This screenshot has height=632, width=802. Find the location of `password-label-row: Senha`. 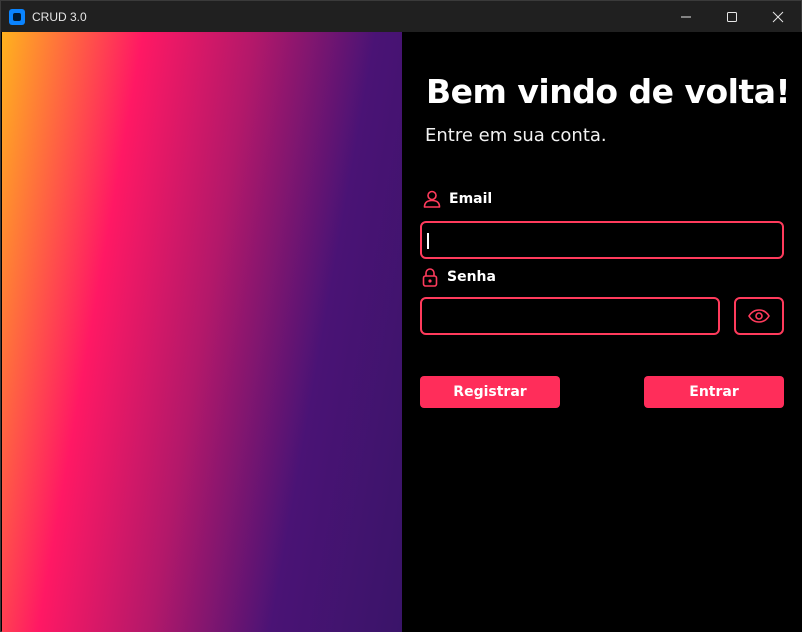

password-label-row: Senha is located at coordinates (459, 277).